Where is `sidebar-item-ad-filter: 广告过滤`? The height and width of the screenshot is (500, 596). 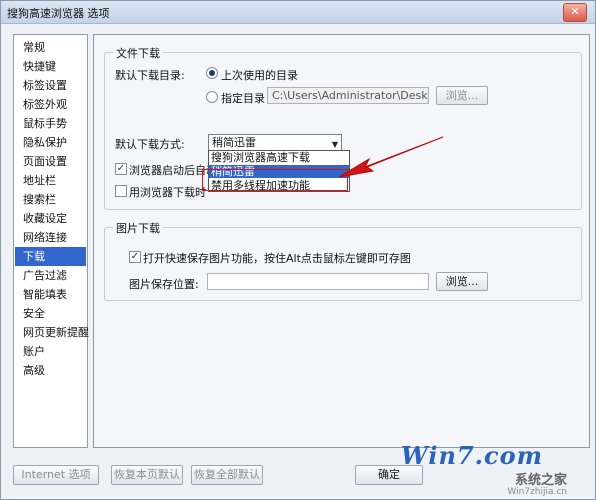 sidebar-item-ad-filter: 广告过滤 is located at coordinates (50, 275).